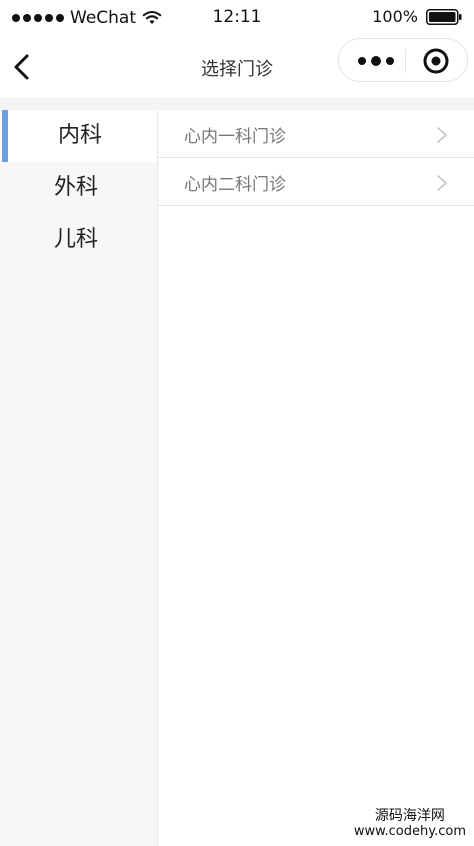 Image resolution: width=474 pixels, height=846 pixels. Describe the element at coordinates (403, 60) in the screenshot. I see `mini-program-capsule` at that location.